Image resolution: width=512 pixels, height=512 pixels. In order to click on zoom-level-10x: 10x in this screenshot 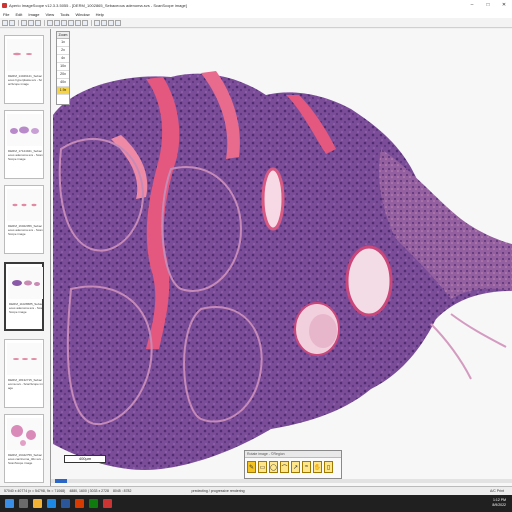, I will do `click(63, 67)`.